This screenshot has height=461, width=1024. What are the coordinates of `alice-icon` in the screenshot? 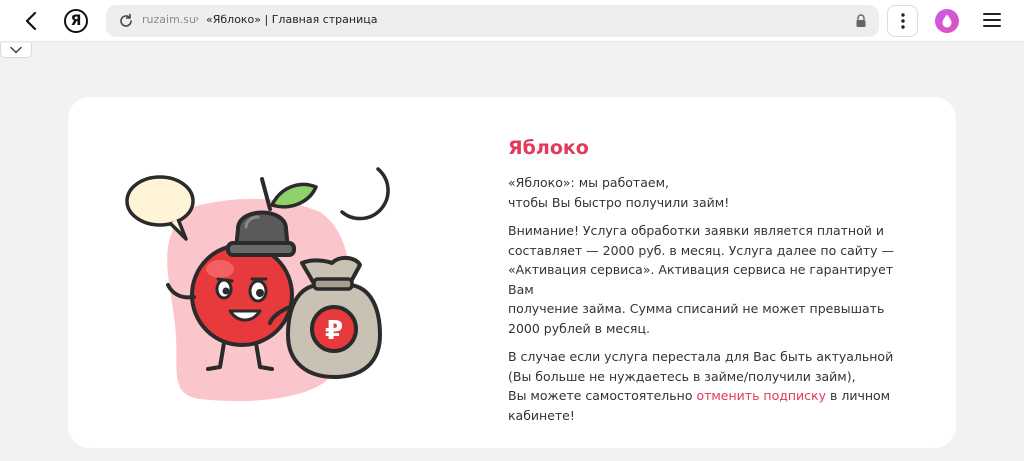 It's located at (947, 21).